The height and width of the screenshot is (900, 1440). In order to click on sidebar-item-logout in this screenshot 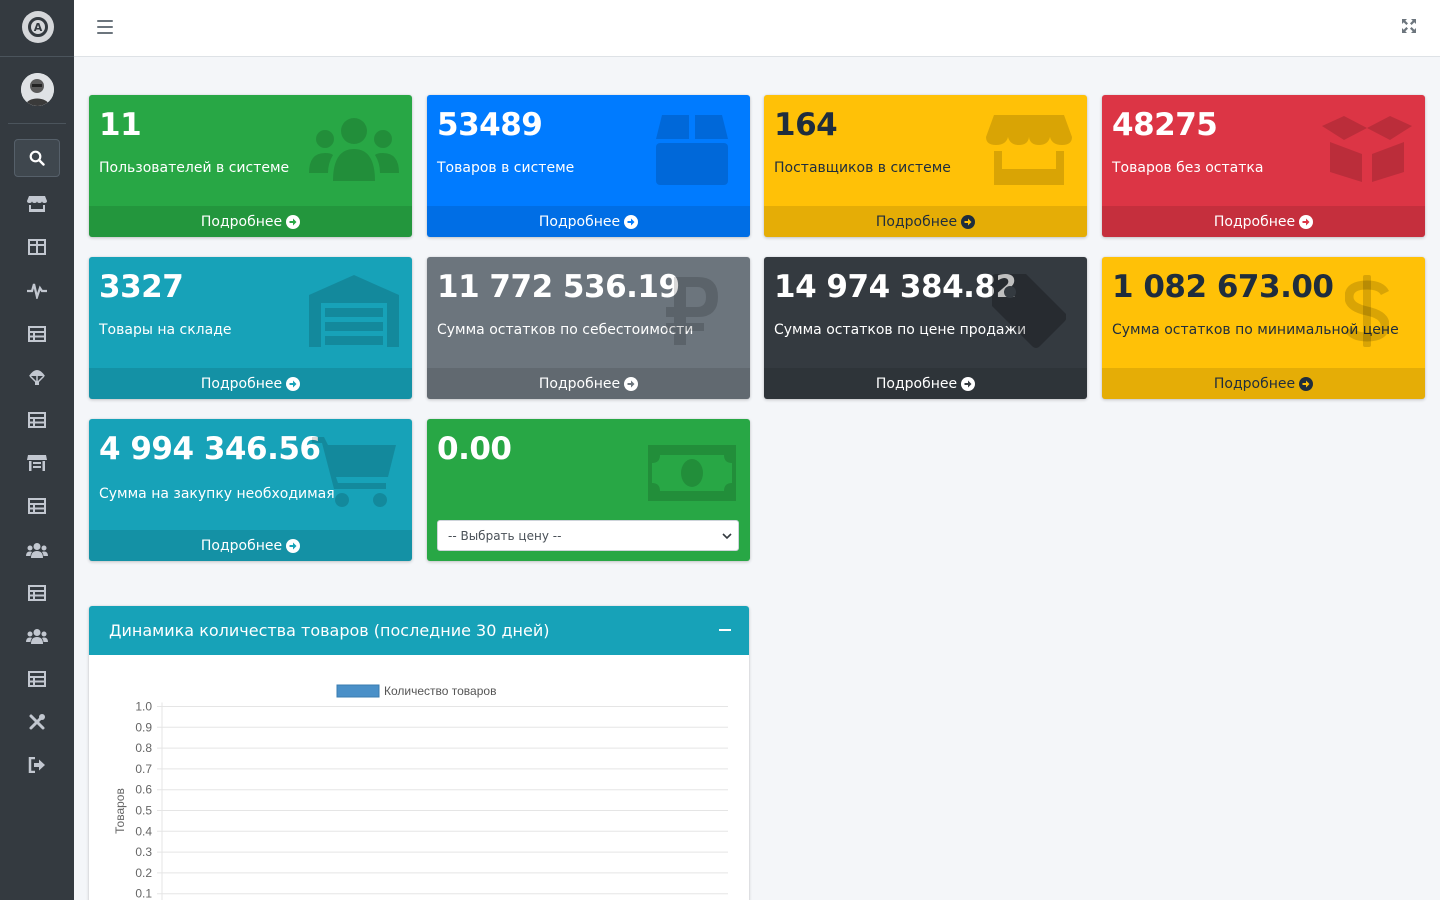, I will do `click(37, 765)`.